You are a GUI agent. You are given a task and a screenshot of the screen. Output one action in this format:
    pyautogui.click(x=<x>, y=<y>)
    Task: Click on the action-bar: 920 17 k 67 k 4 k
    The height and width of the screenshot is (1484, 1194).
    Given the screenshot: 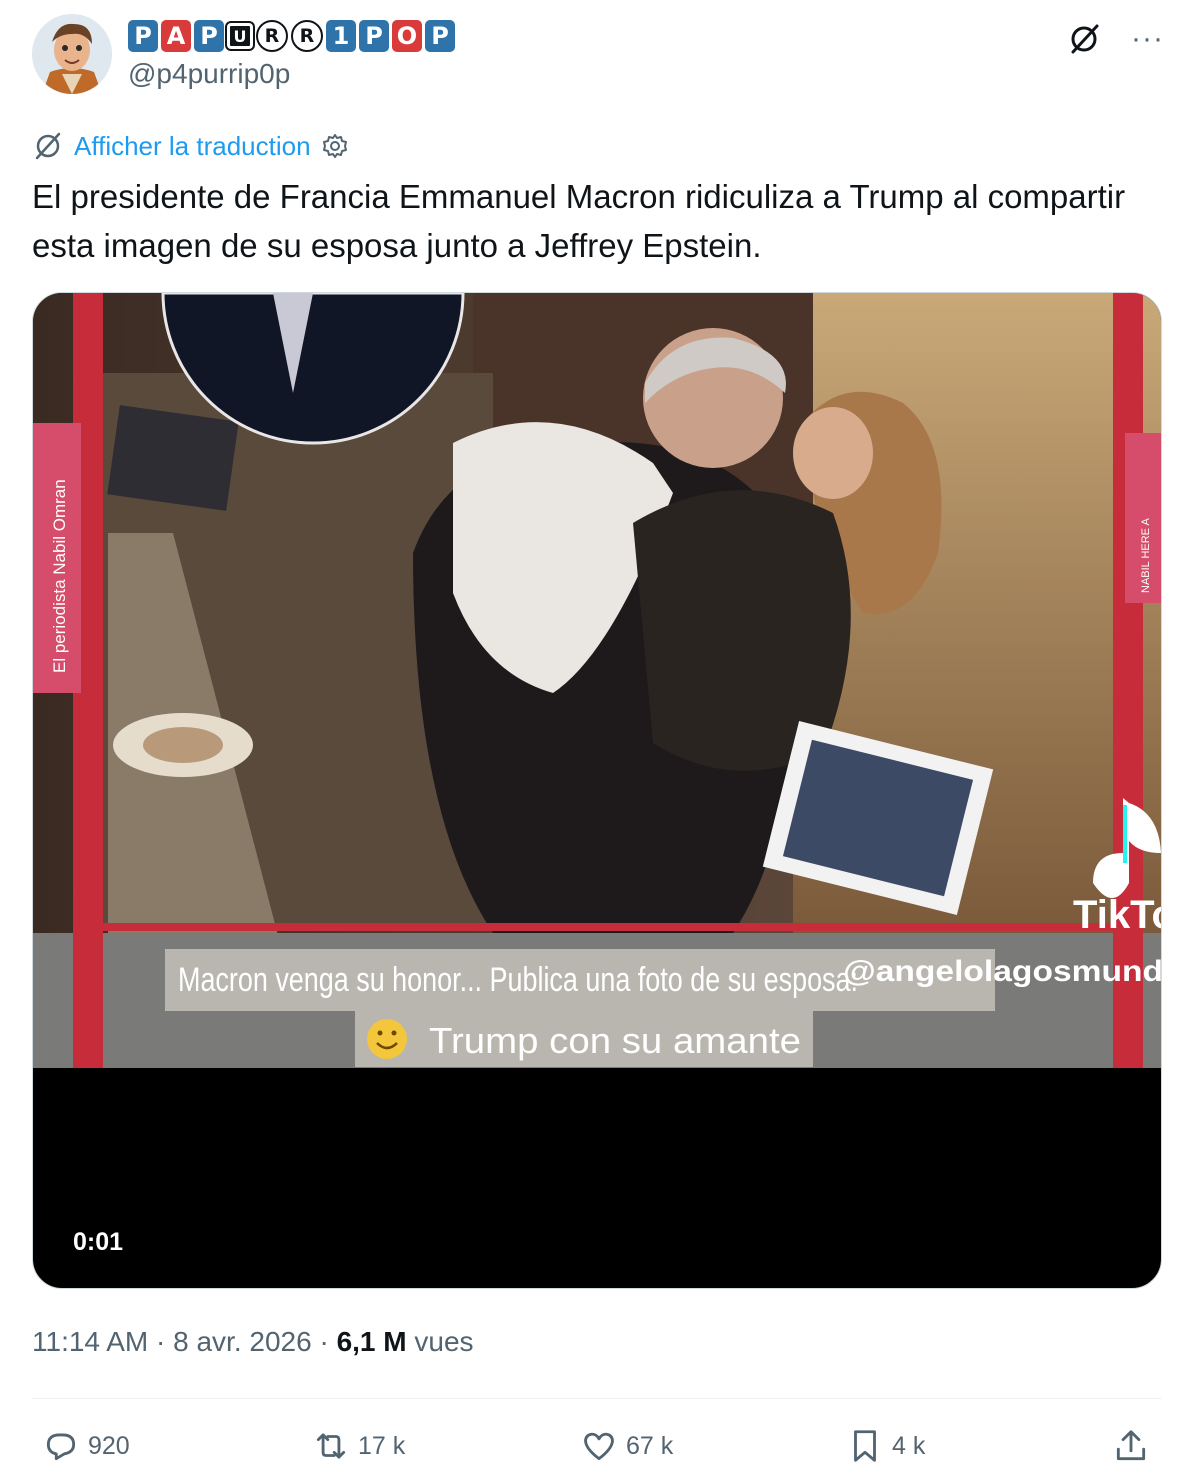 What is the action you would take?
    pyautogui.click(x=597, y=1446)
    